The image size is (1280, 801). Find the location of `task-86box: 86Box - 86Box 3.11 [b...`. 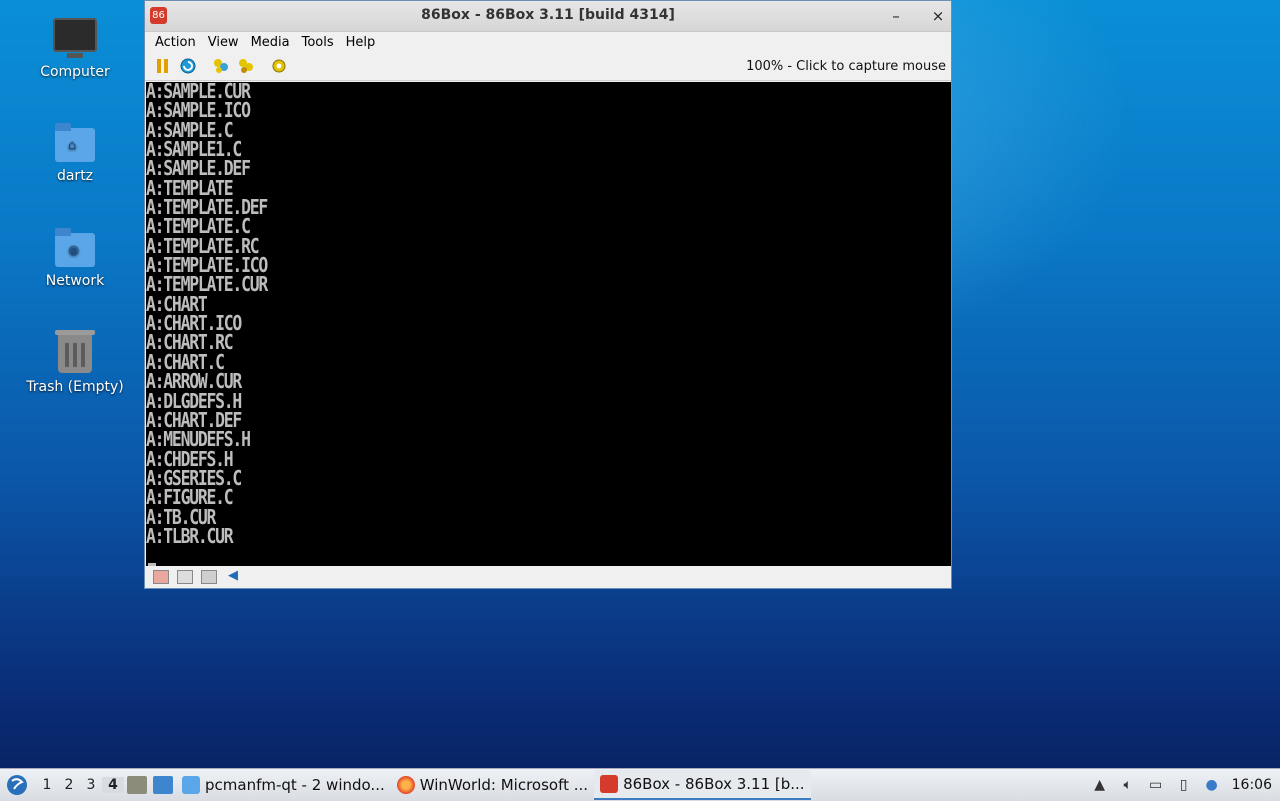

task-86box: 86Box - 86Box 3.11 [b... is located at coordinates (702, 785).